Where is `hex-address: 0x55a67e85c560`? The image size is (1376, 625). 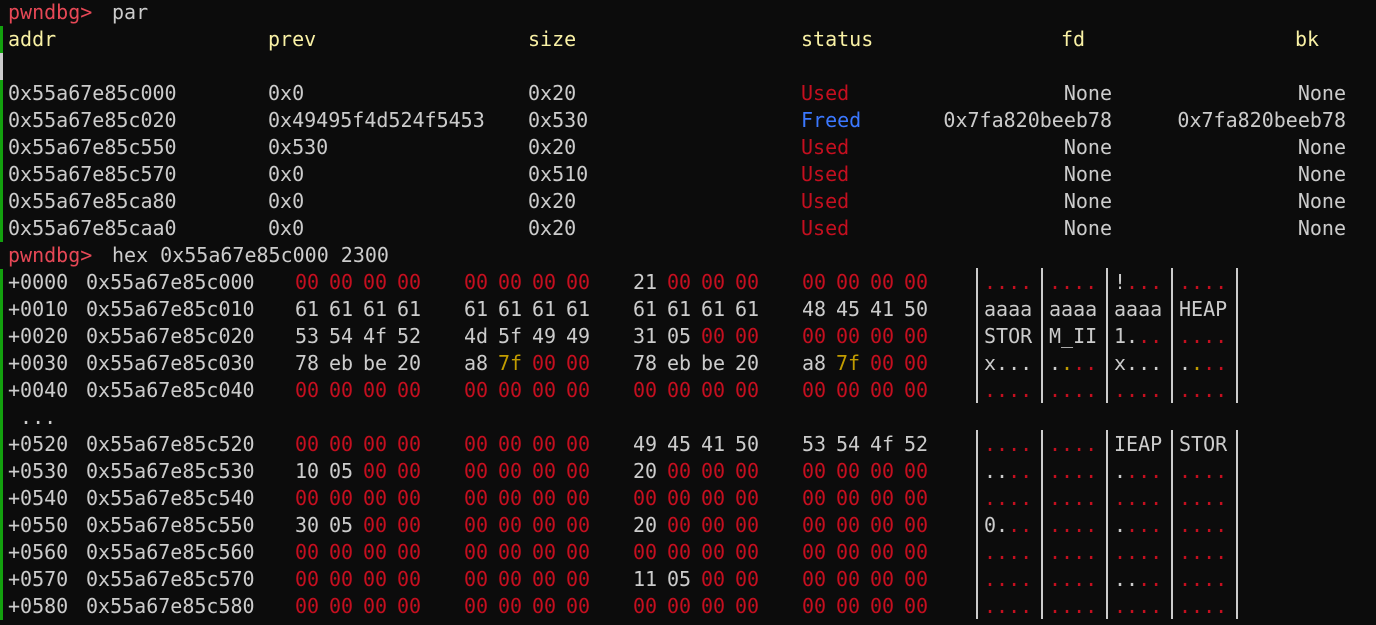 hex-address: 0x55a67e85c560 is located at coordinates (170, 552).